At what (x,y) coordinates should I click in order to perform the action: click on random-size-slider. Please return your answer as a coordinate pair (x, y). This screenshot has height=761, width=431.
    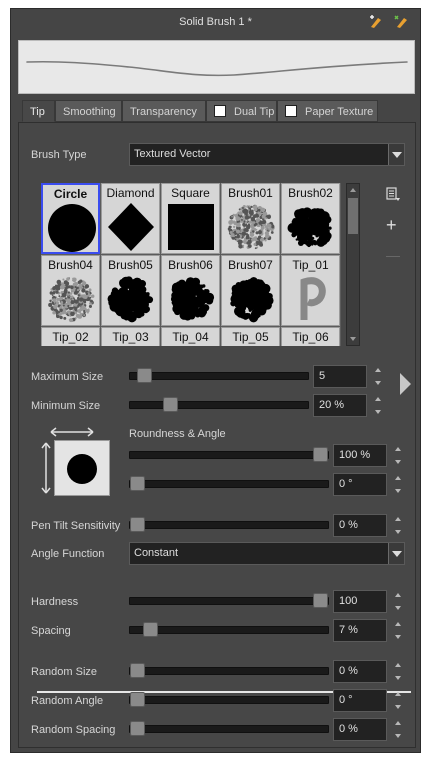
    Looking at the image, I should click on (229, 670).